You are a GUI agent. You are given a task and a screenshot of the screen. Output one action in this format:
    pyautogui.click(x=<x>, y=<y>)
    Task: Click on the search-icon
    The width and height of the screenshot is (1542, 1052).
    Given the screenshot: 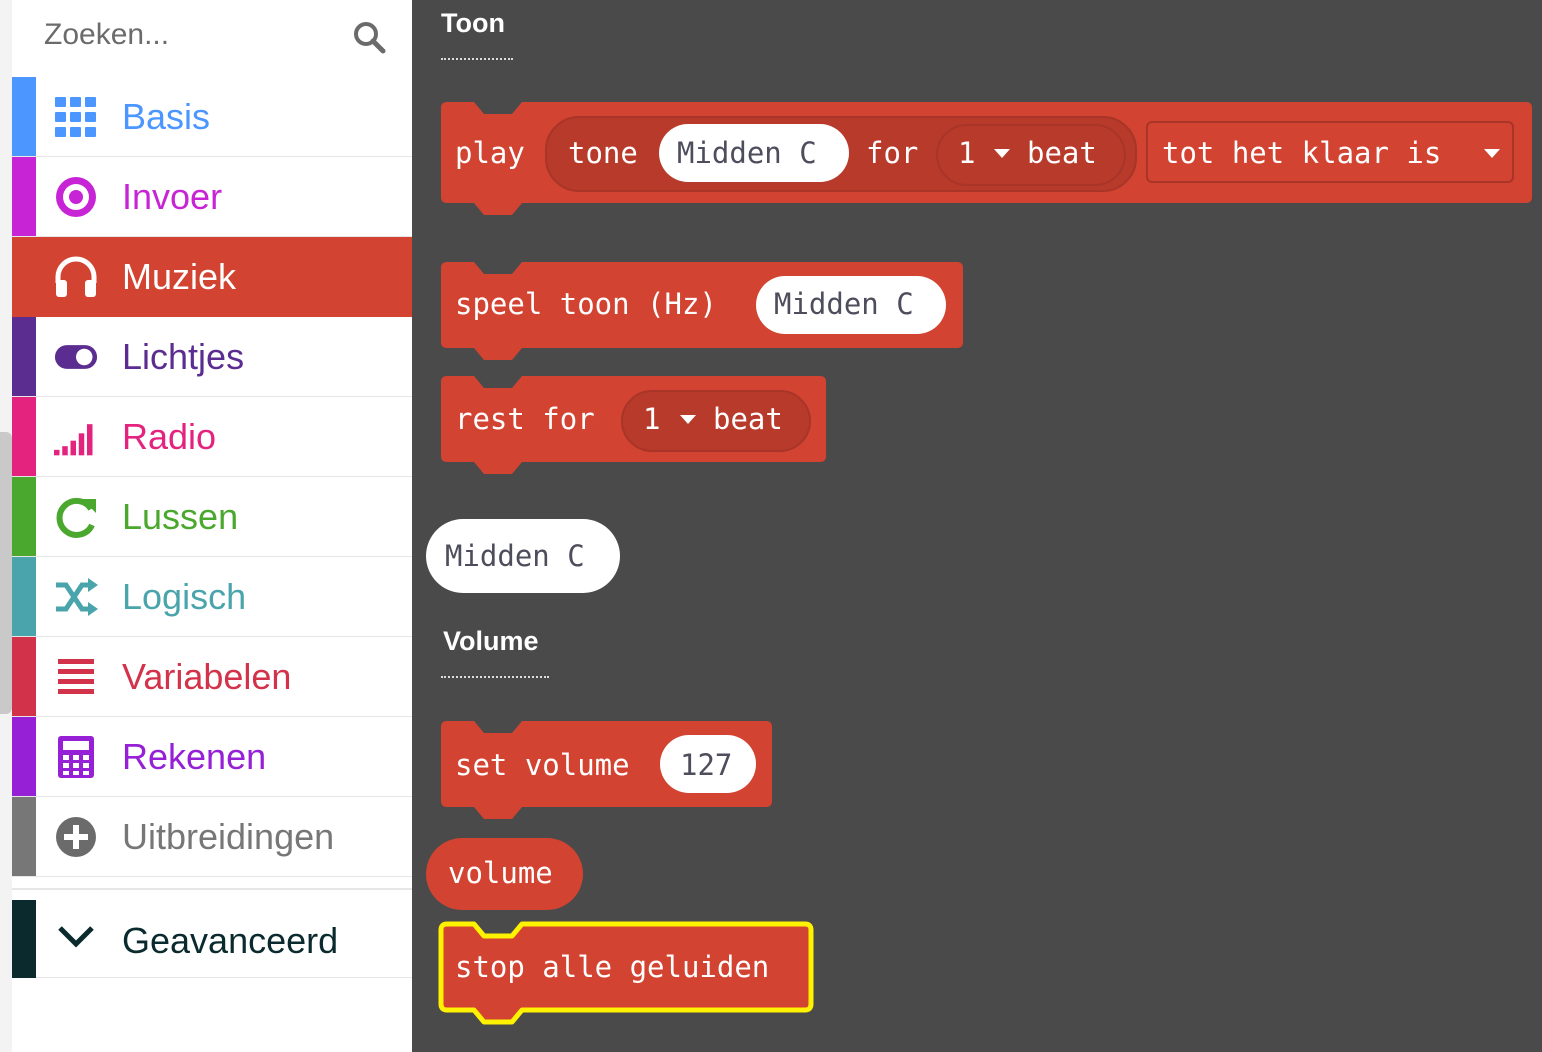 What is the action you would take?
    pyautogui.click(x=369, y=37)
    